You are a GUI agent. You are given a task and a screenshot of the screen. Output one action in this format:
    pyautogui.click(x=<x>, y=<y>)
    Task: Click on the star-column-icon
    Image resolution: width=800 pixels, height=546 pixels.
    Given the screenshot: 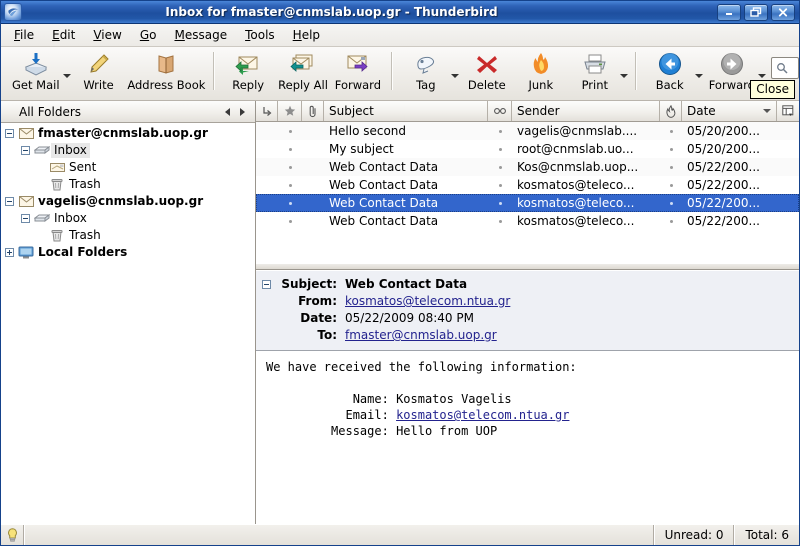 What is the action you would take?
    pyautogui.click(x=290, y=111)
    